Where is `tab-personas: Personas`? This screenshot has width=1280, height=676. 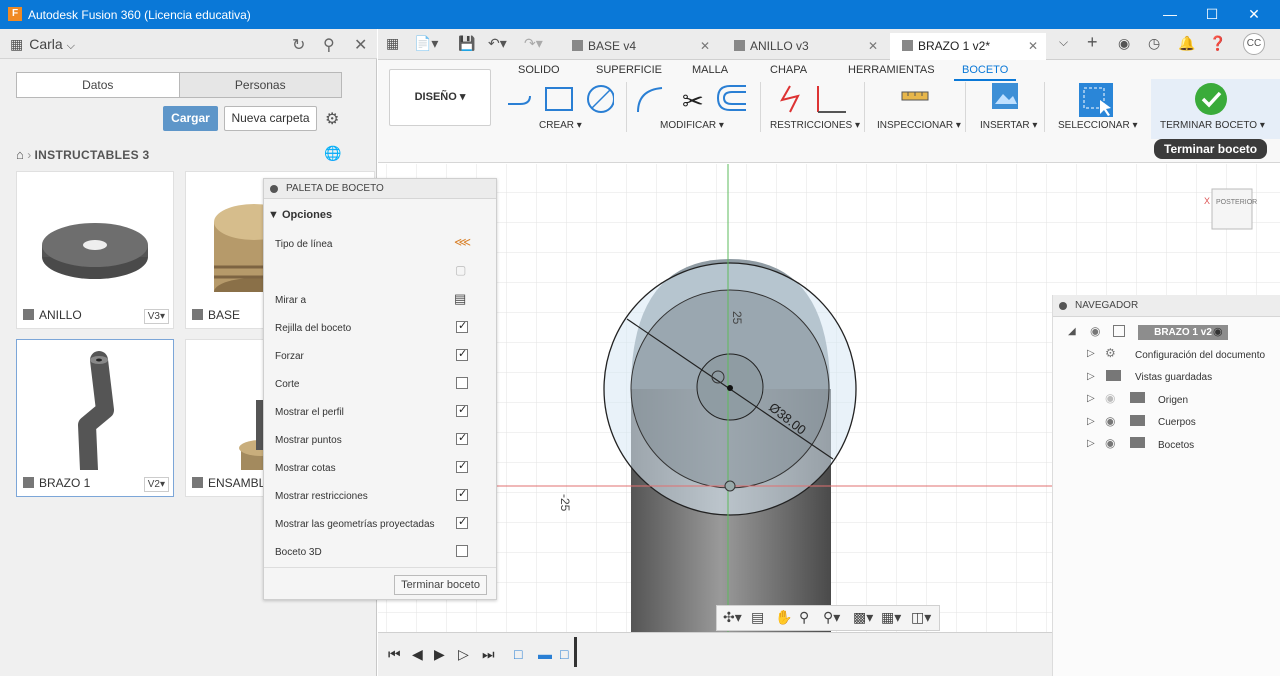 tab-personas: Personas is located at coordinates (259, 85).